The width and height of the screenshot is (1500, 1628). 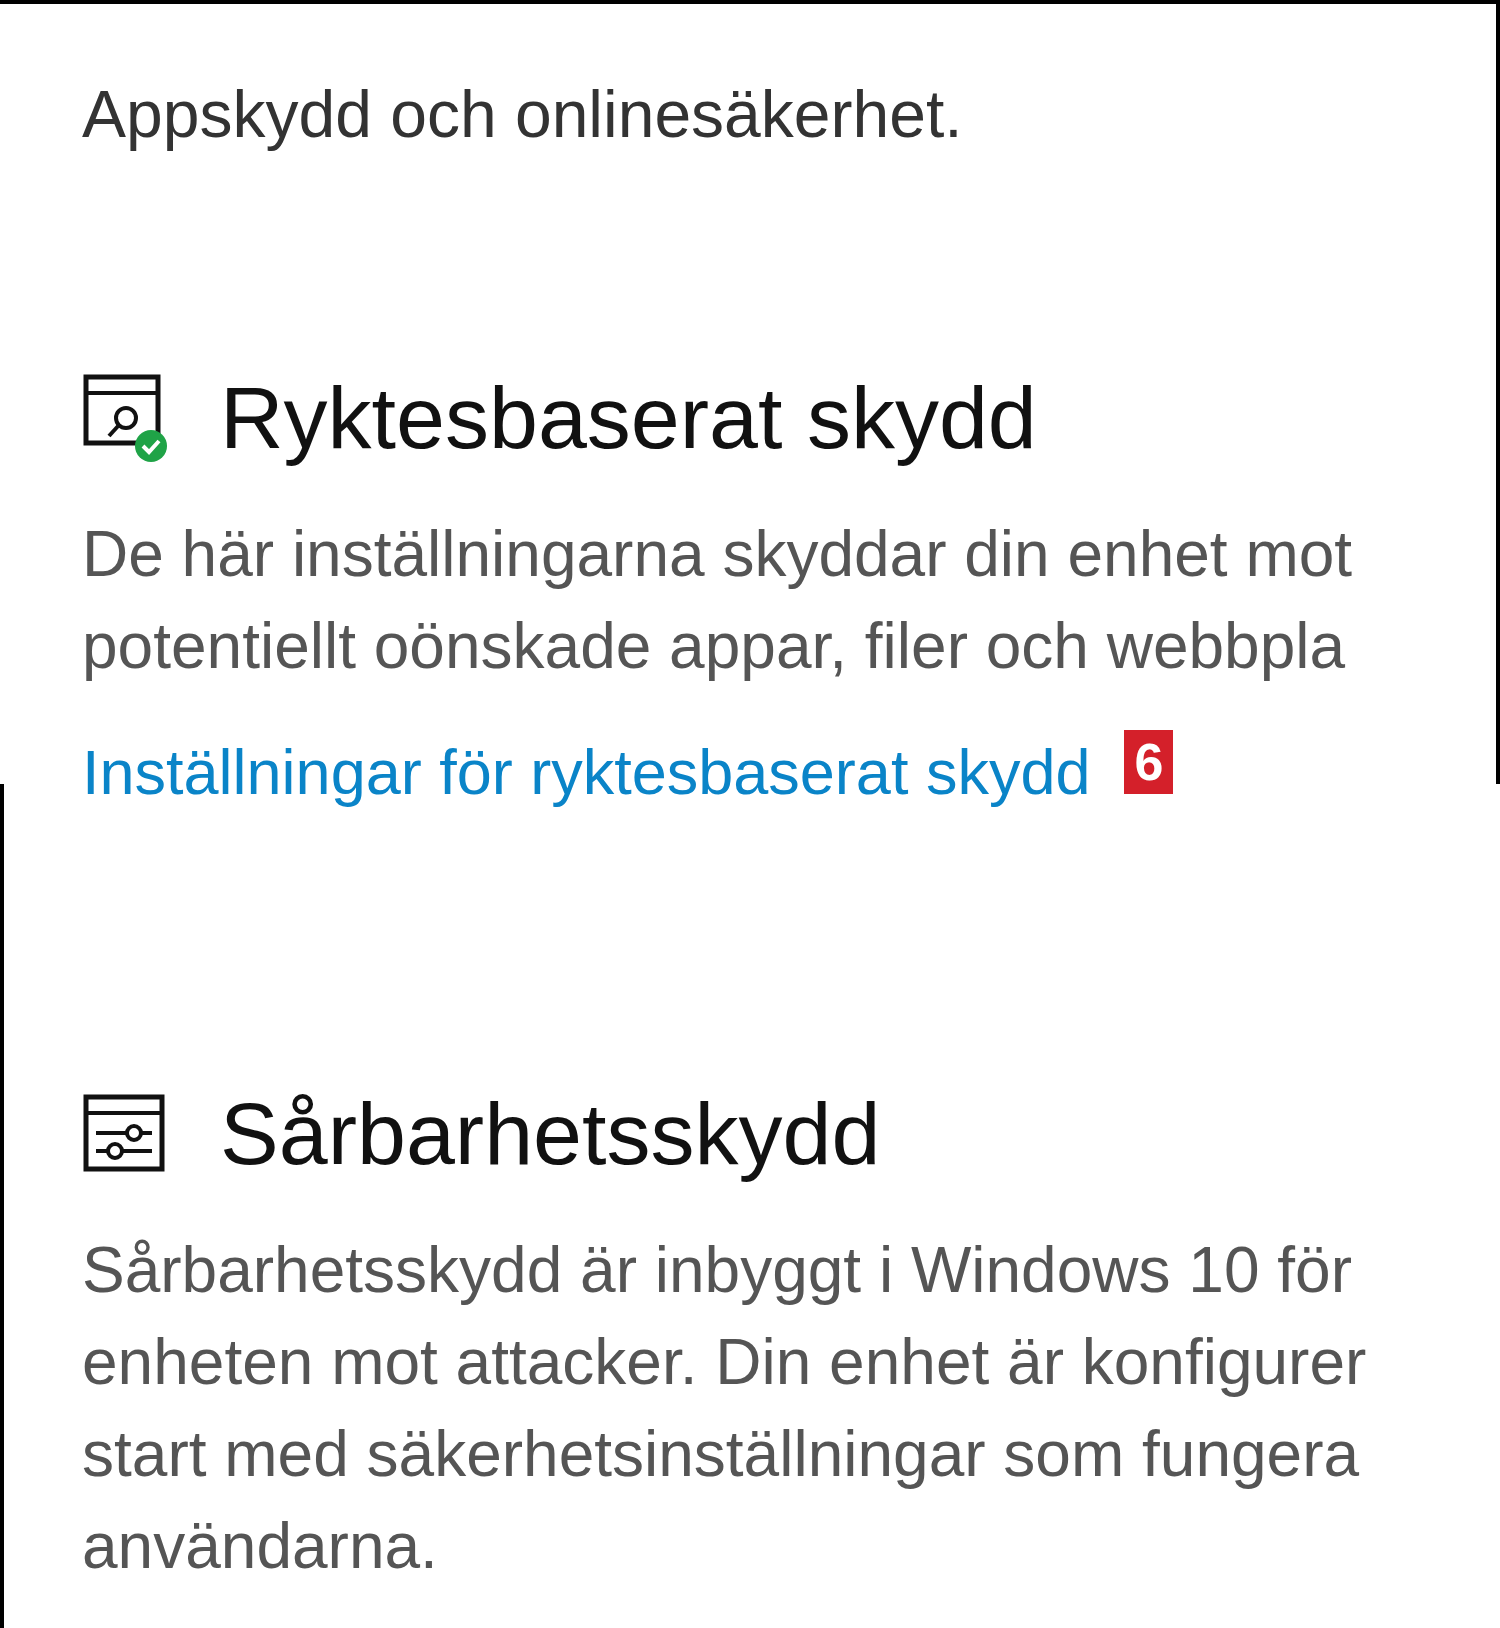 I want to click on intro-text: Appskydd och onlinesäkerhet., so click(x=522, y=114).